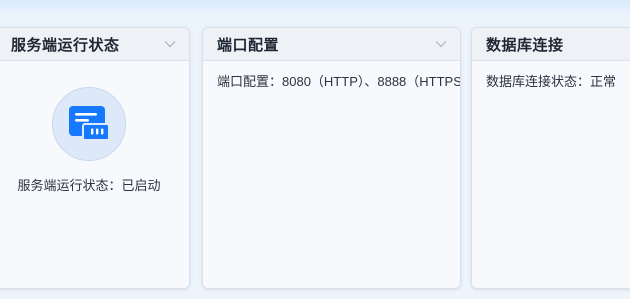  I want to click on port-config-body: 端口配置：8080（HTTP）、8888（HTTPS）, so click(331, 80).